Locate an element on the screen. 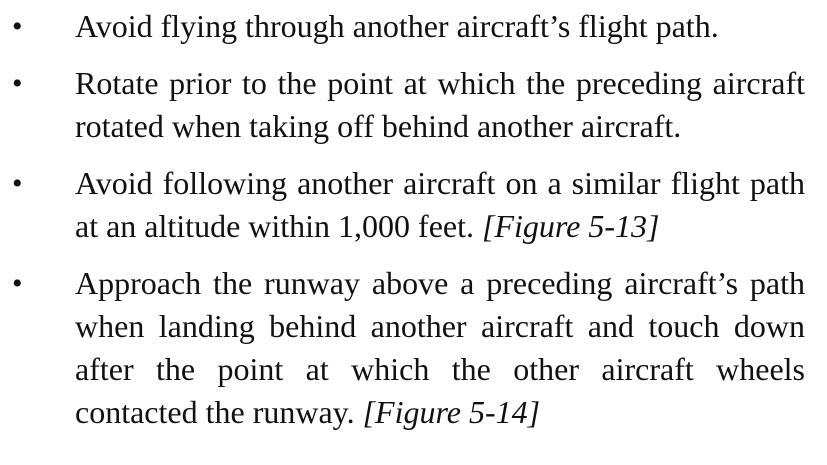  figure-reference: [Figure 5-13] is located at coordinates (571, 226).